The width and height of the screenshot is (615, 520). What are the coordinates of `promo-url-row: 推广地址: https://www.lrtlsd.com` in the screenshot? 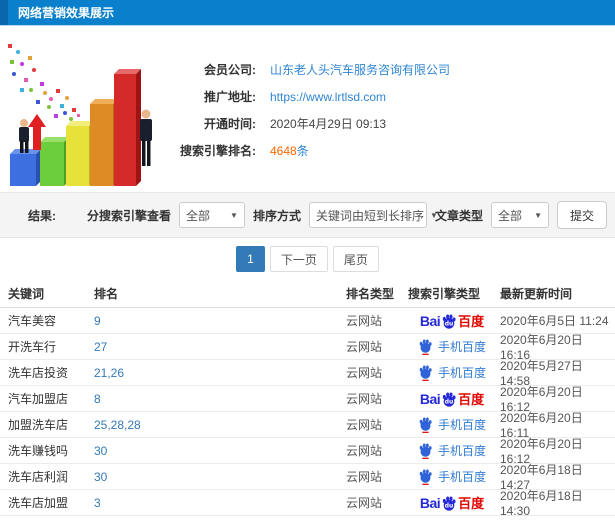 It's located at (387, 96).